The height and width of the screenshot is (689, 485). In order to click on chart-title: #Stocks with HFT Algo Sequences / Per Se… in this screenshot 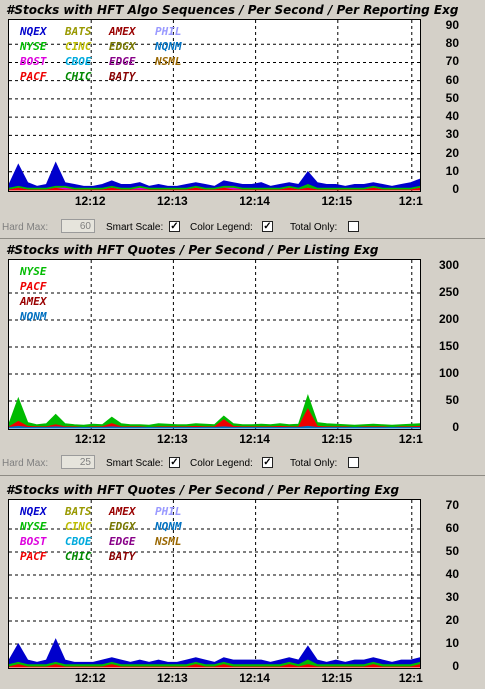, I will do `click(232, 10)`.